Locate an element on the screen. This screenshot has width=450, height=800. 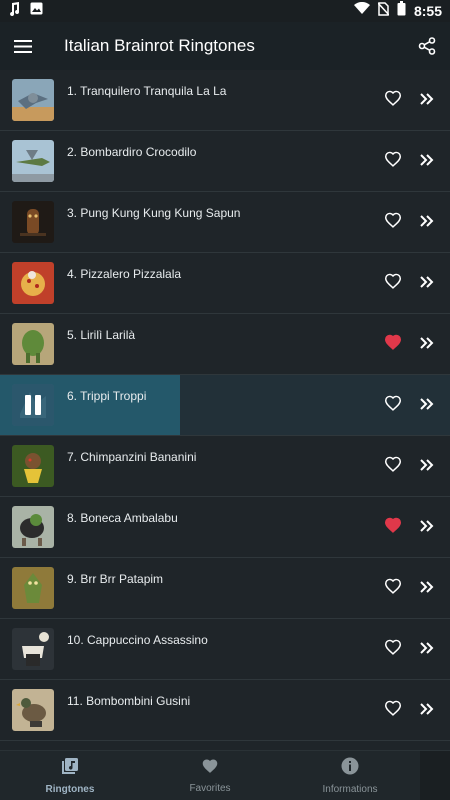
ringtone-title: 2. Bombardiro Crocodilo is located at coordinates (132, 152).